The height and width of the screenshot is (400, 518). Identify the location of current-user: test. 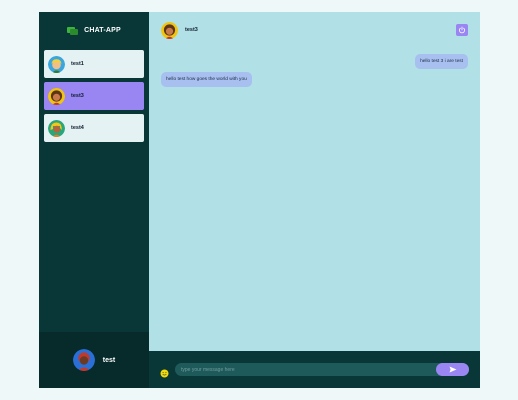
(94, 360).